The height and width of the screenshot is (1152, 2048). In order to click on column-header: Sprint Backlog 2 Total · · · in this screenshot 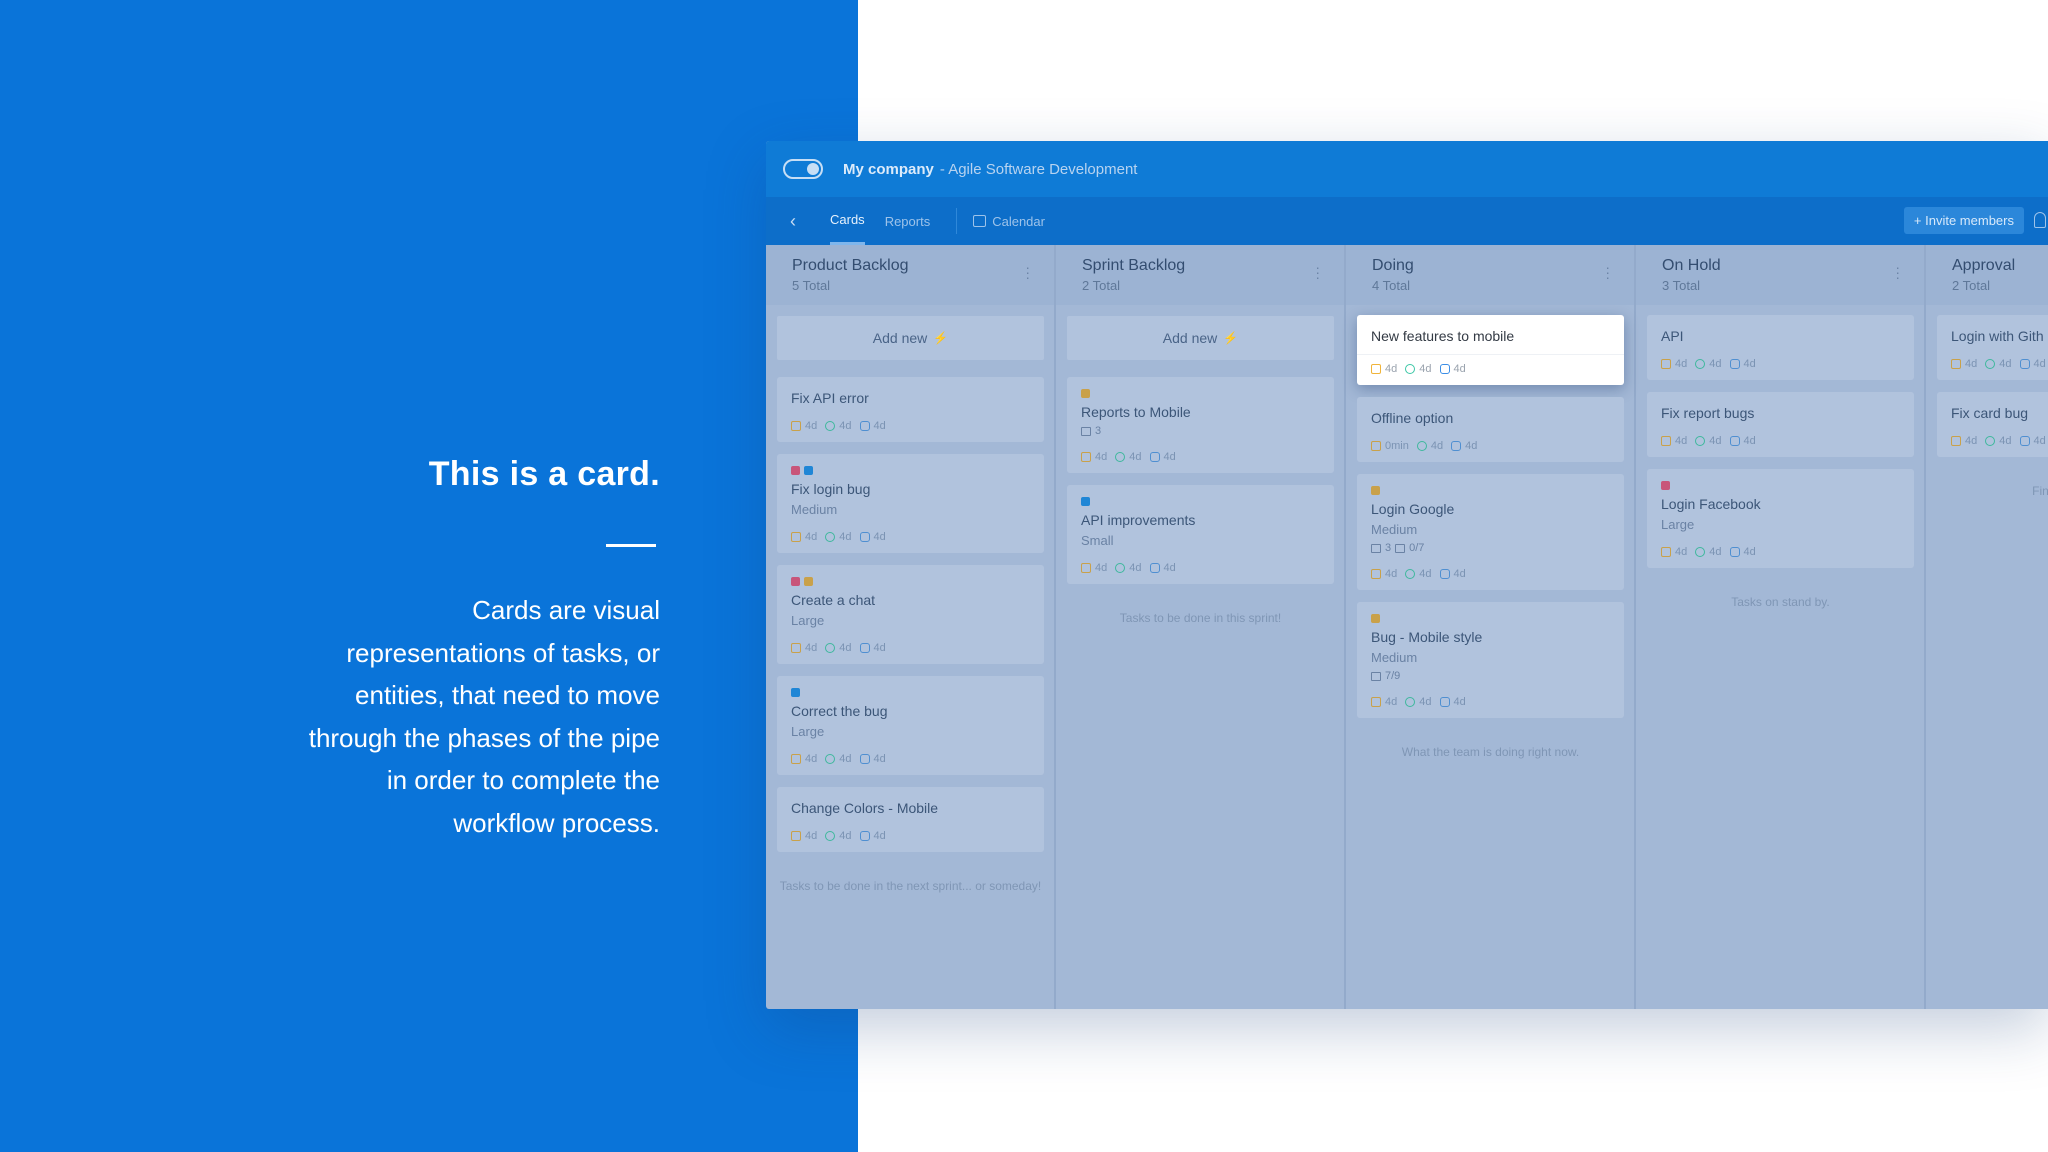, I will do `click(1200, 275)`.